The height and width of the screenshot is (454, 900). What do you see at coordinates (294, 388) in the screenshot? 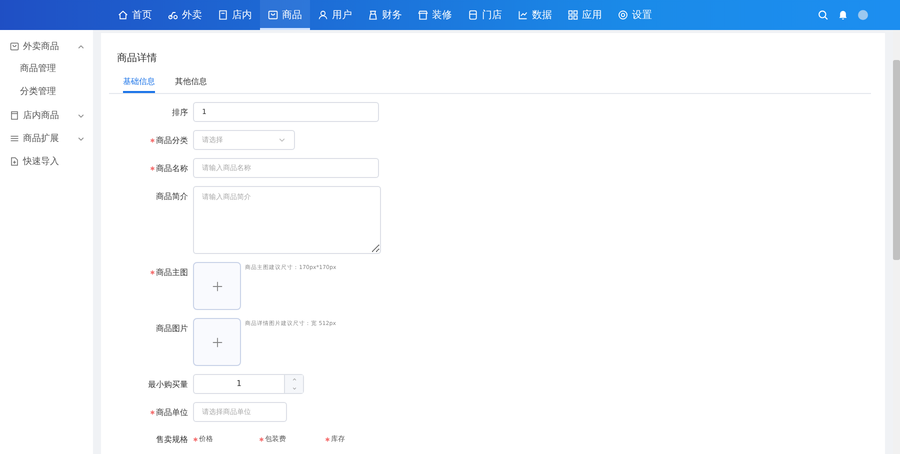
I see `decrement-icon` at bounding box center [294, 388].